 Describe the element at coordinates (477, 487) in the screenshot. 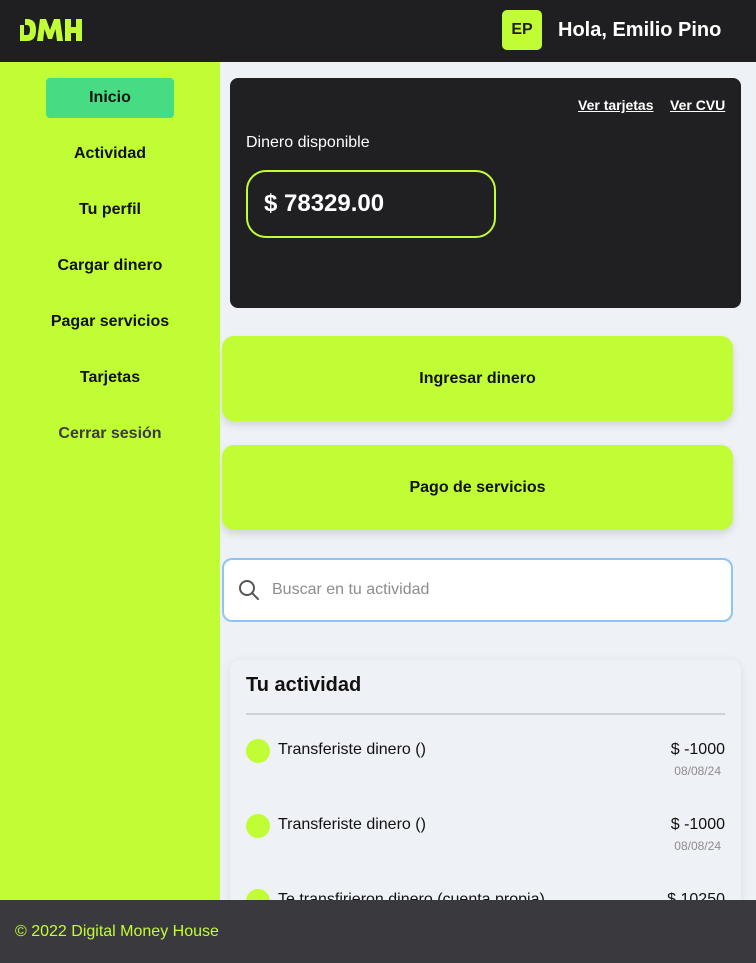

I see `pay-services-button: Pago de servicios` at that location.